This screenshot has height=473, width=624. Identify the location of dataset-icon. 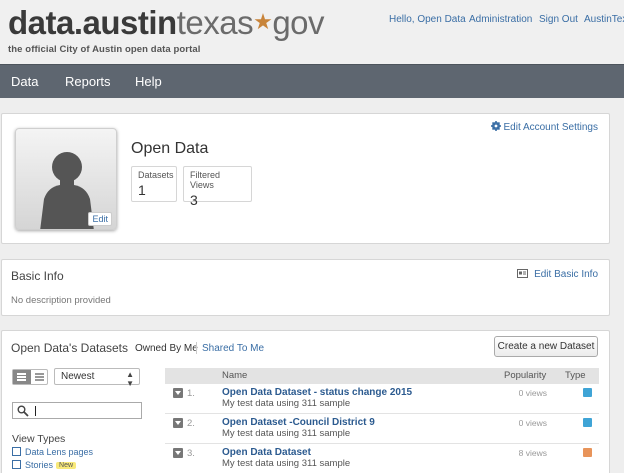
(587, 452).